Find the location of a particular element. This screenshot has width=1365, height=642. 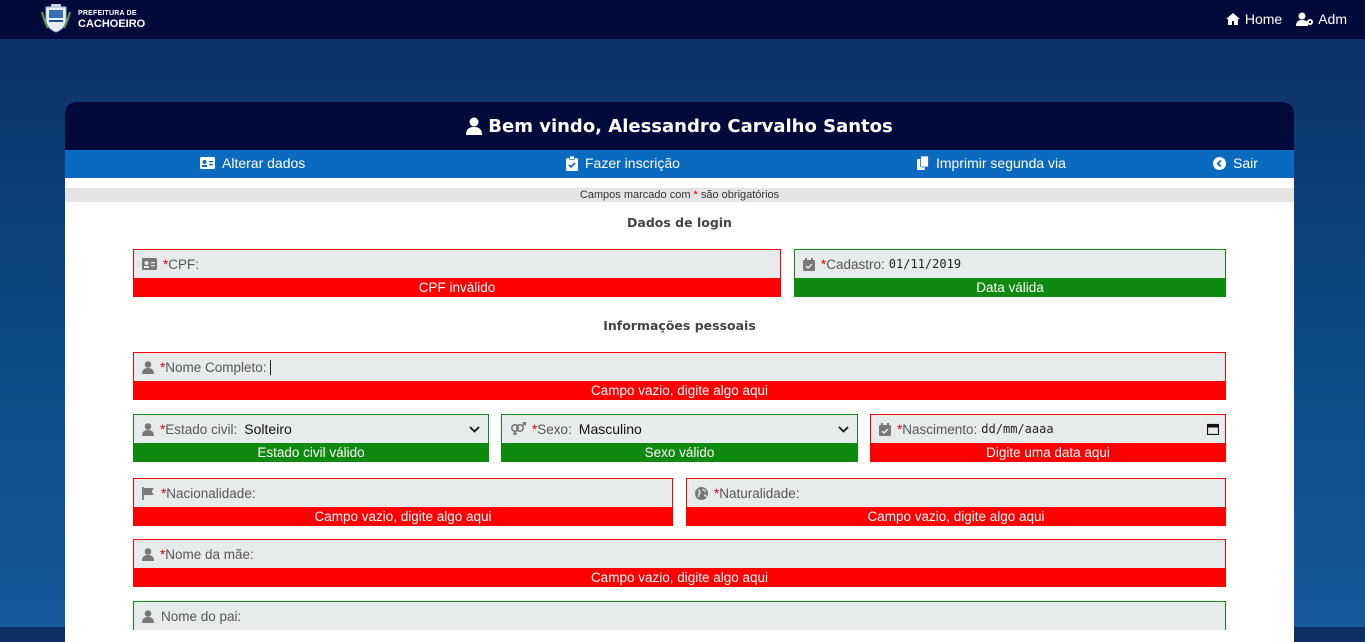

cpf-label: CPF: is located at coordinates (184, 264).